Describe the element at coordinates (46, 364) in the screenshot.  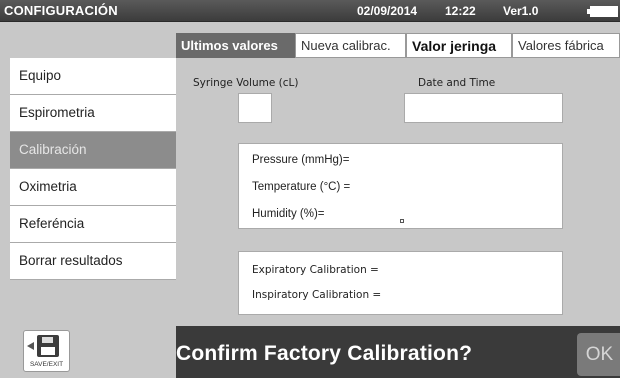
I see `save-exit-label: SAVE/EXIT` at that location.